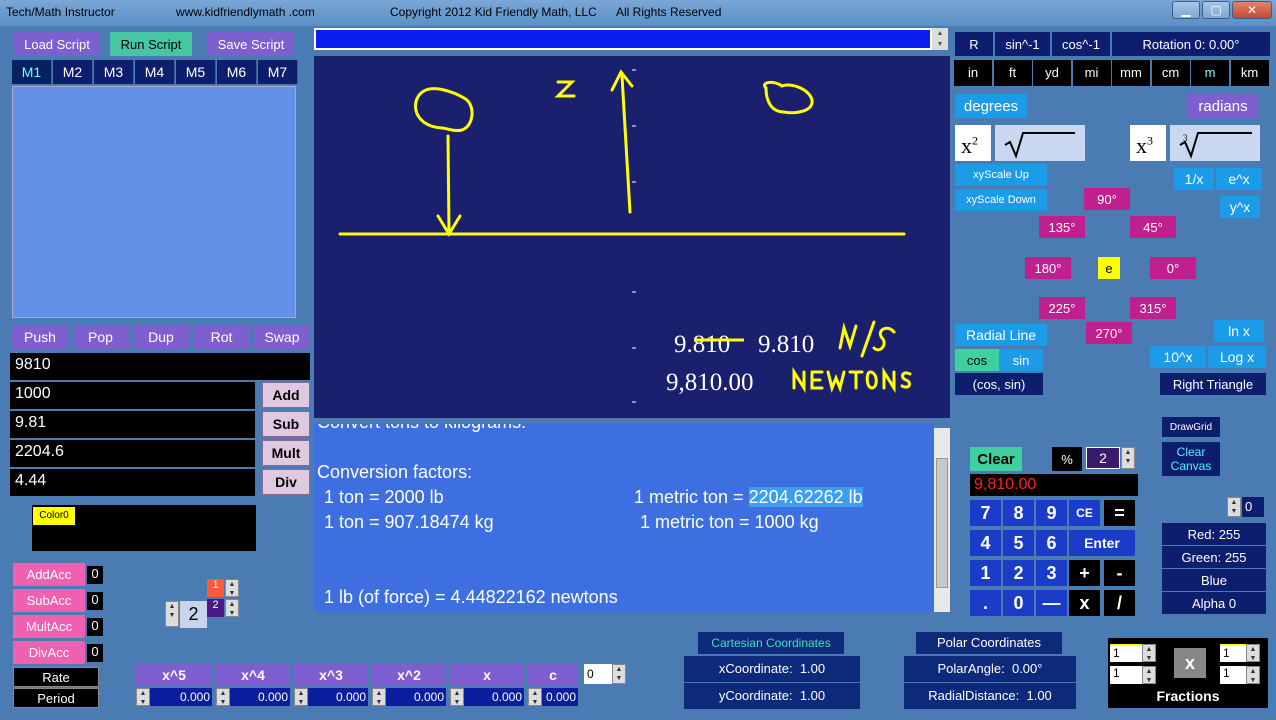 The width and height of the screenshot is (1276, 720). Describe the element at coordinates (1052, 73) in the screenshot. I see `unit-yd-button: yd` at that location.